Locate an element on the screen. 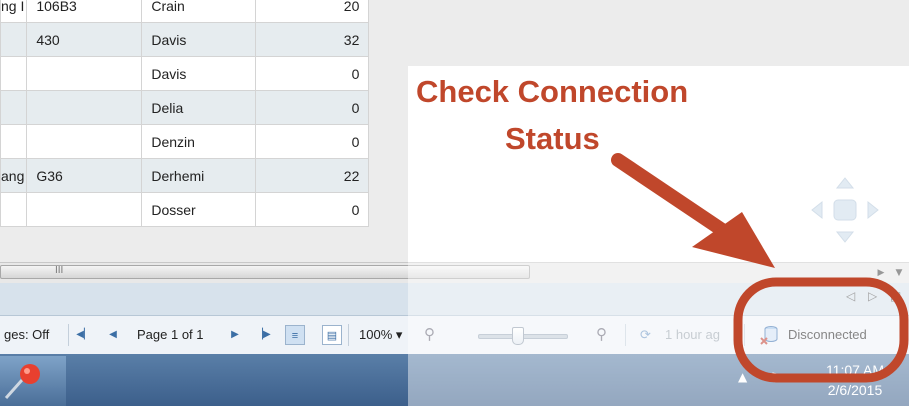 The height and width of the screenshot is (410, 909). annotation-highlight-ring is located at coordinates (821, 330).